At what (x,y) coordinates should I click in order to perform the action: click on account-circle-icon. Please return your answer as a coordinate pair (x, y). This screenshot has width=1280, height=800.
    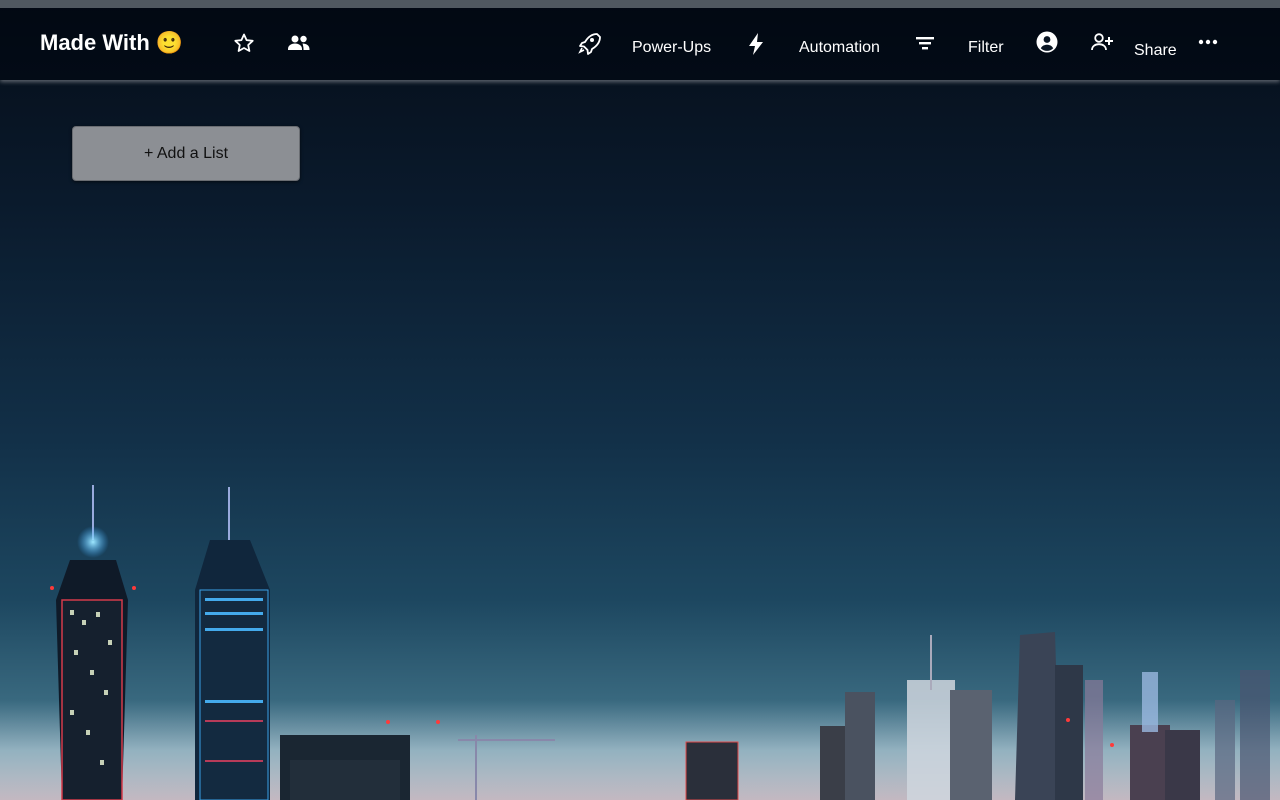
    Looking at the image, I should click on (1047, 42).